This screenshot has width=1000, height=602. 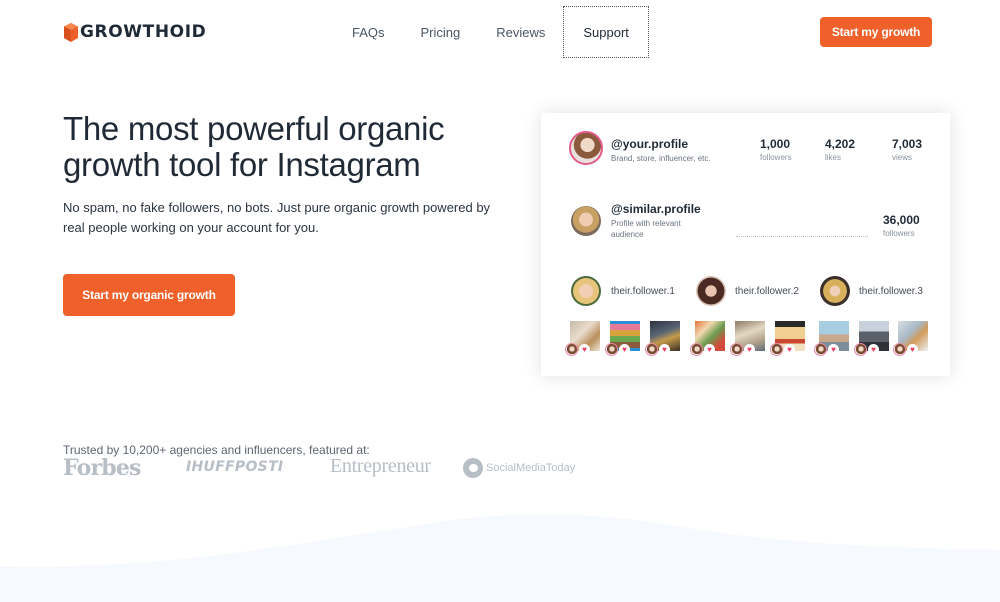 I want to click on views-count: 7,003, so click(x=907, y=144).